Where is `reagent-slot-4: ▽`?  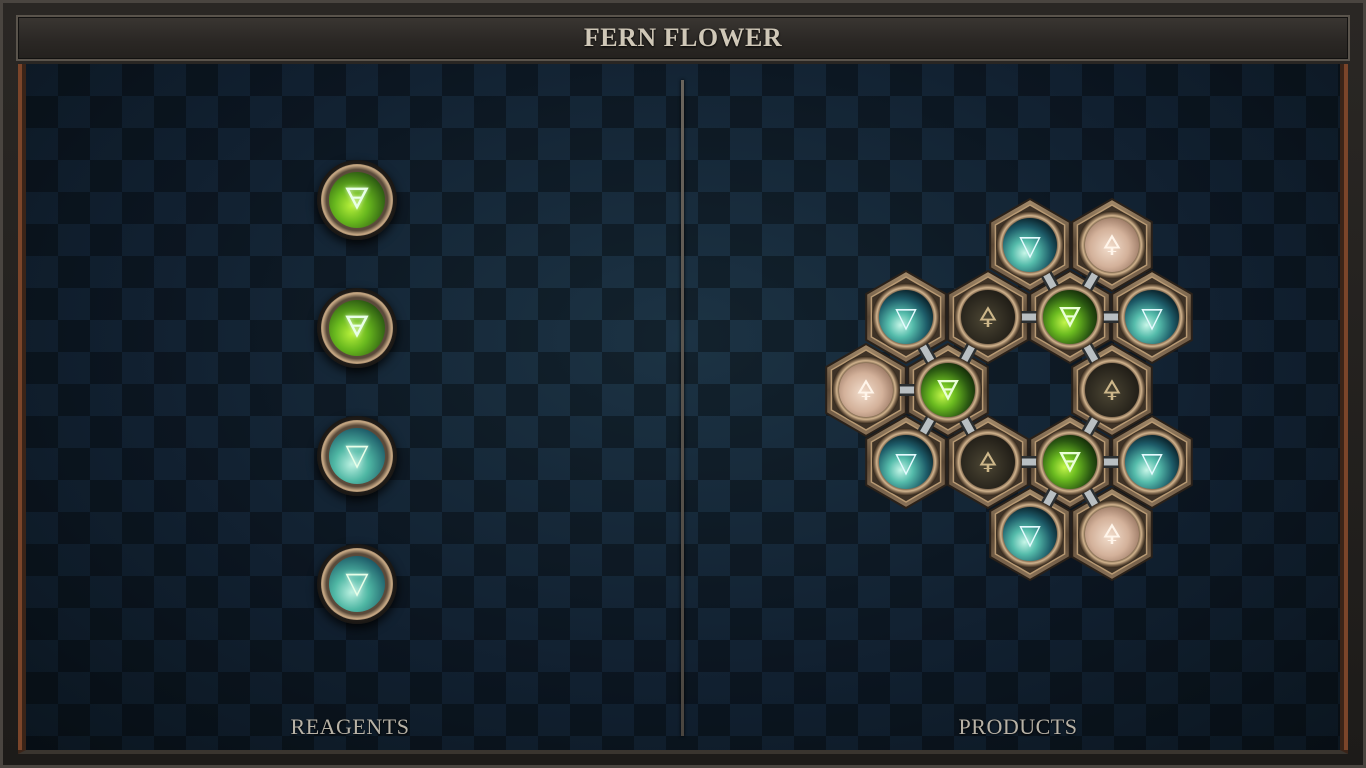
reagent-slot-4: ▽ is located at coordinates (357, 584).